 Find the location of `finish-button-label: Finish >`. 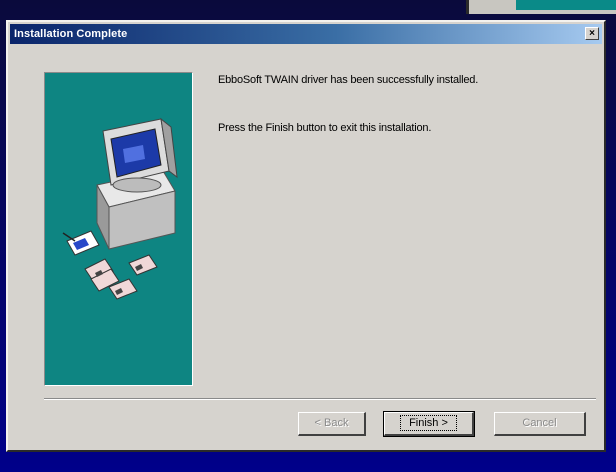

finish-button-label: Finish > is located at coordinates (428, 423).